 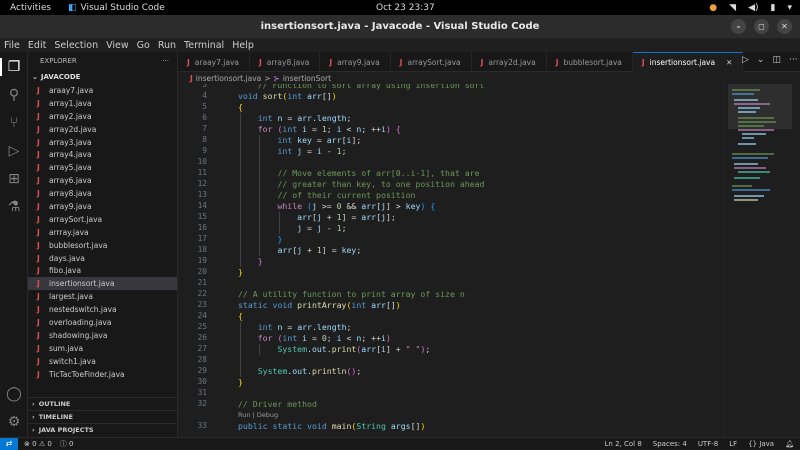 What do you see at coordinates (590, 62) in the screenshot?
I see `tab-bubblesort: Jbubblesort.java` at bounding box center [590, 62].